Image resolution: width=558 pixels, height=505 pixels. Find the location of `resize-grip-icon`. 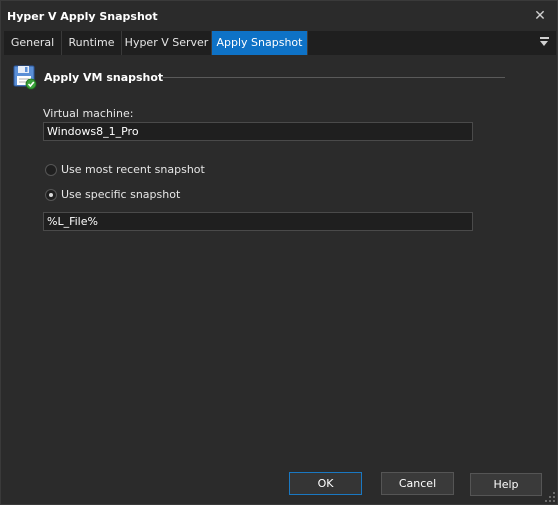

resize-grip-icon is located at coordinates (550, 497).